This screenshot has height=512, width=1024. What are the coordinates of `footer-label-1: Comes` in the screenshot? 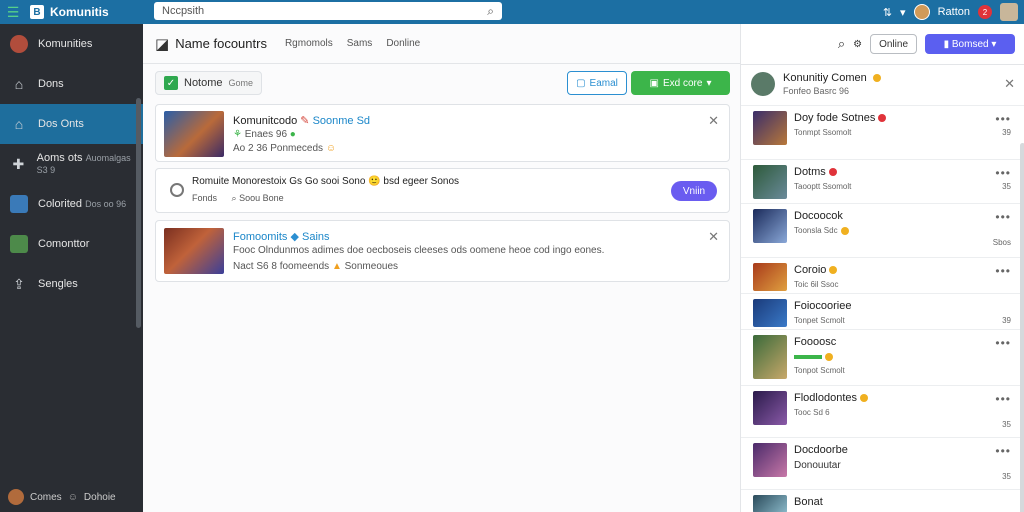 It's located at (46, 497).